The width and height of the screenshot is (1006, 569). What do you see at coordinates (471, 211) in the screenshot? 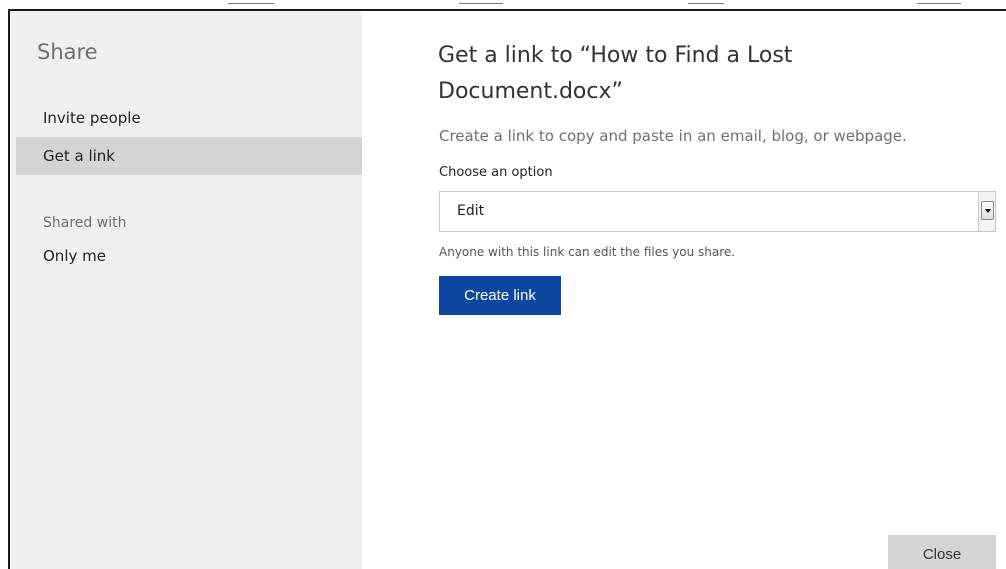
I see `permission-select-value: Edit` at bounding box center [471, 211].